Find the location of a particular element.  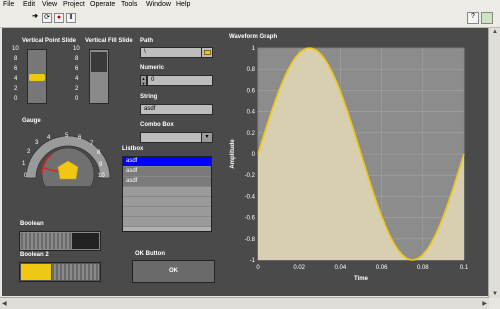

vertical-scrollbar: ▲ ▼ is located at coordinates (494, 163).